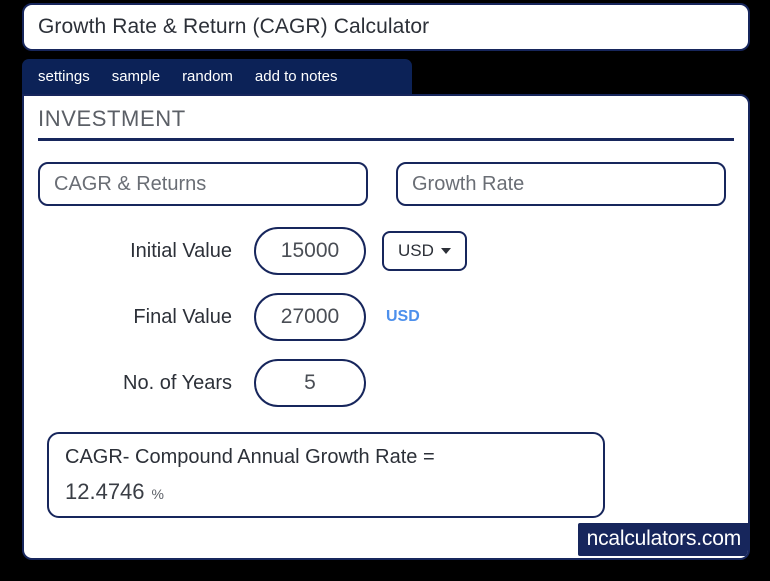 Image resolution: width=770 pixels, height=581 pixels. What do you see at coordinates (386, 383) in the screenshot?
I see `form-row-number-of-years: No. of Years 5` at bounding box center [386, 383].